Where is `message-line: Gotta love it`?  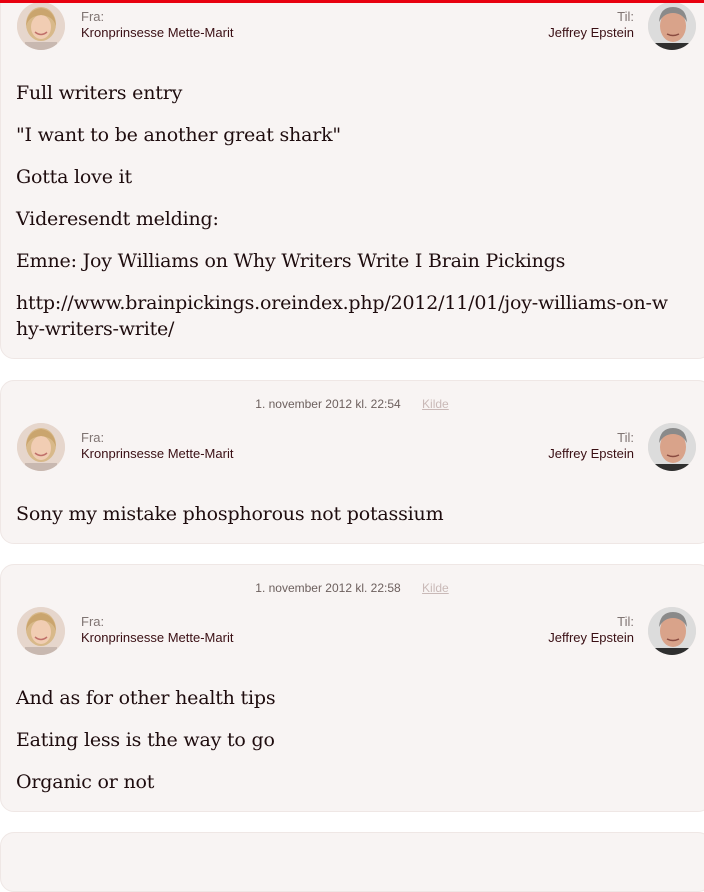
message-line: Gotta love it is located at coordinates (74, 177).